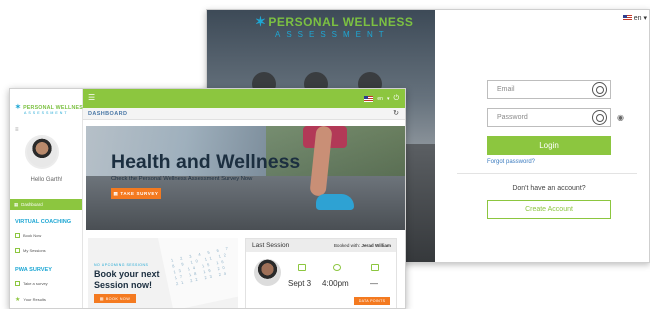 The height and width of the screenshot is (309, 650). Describe the element at coordinates (267, 272) in the screenshot. I see `coach-avatar` at that location.